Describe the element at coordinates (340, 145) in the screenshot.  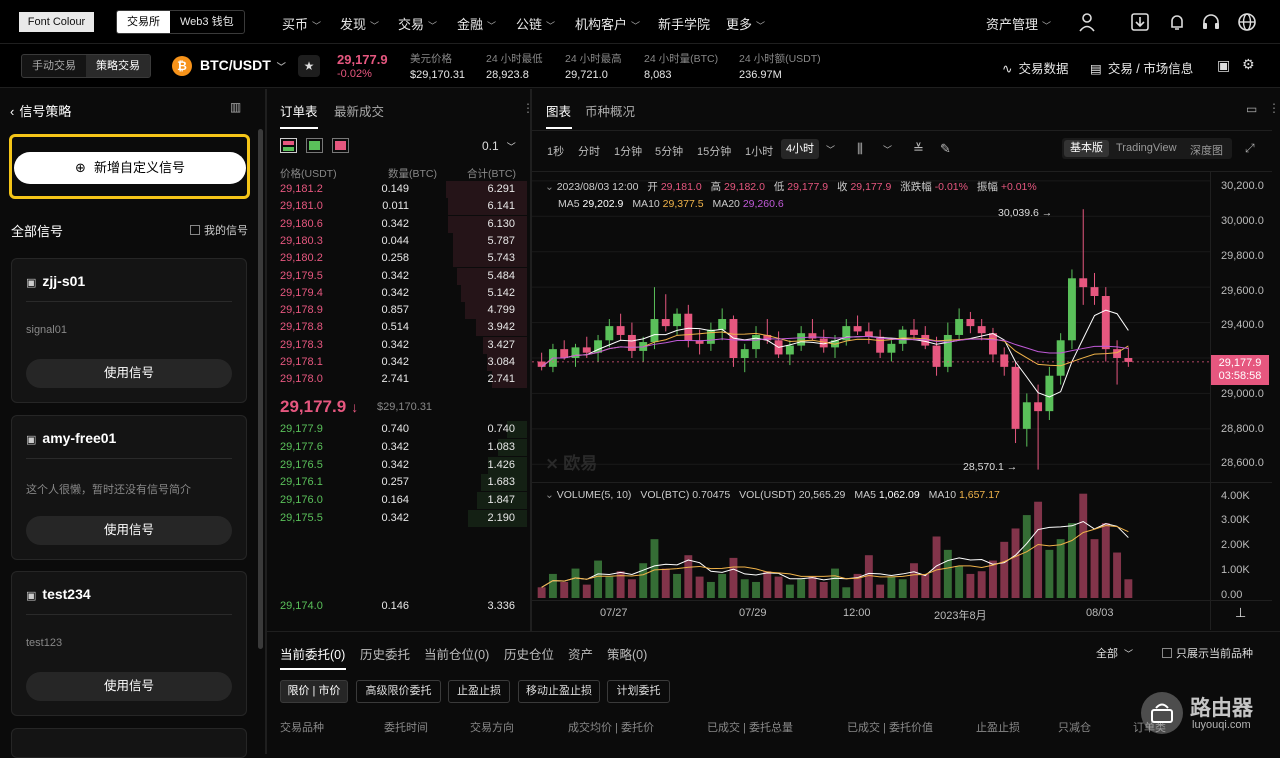
I see `view-asks-icon` at that location.